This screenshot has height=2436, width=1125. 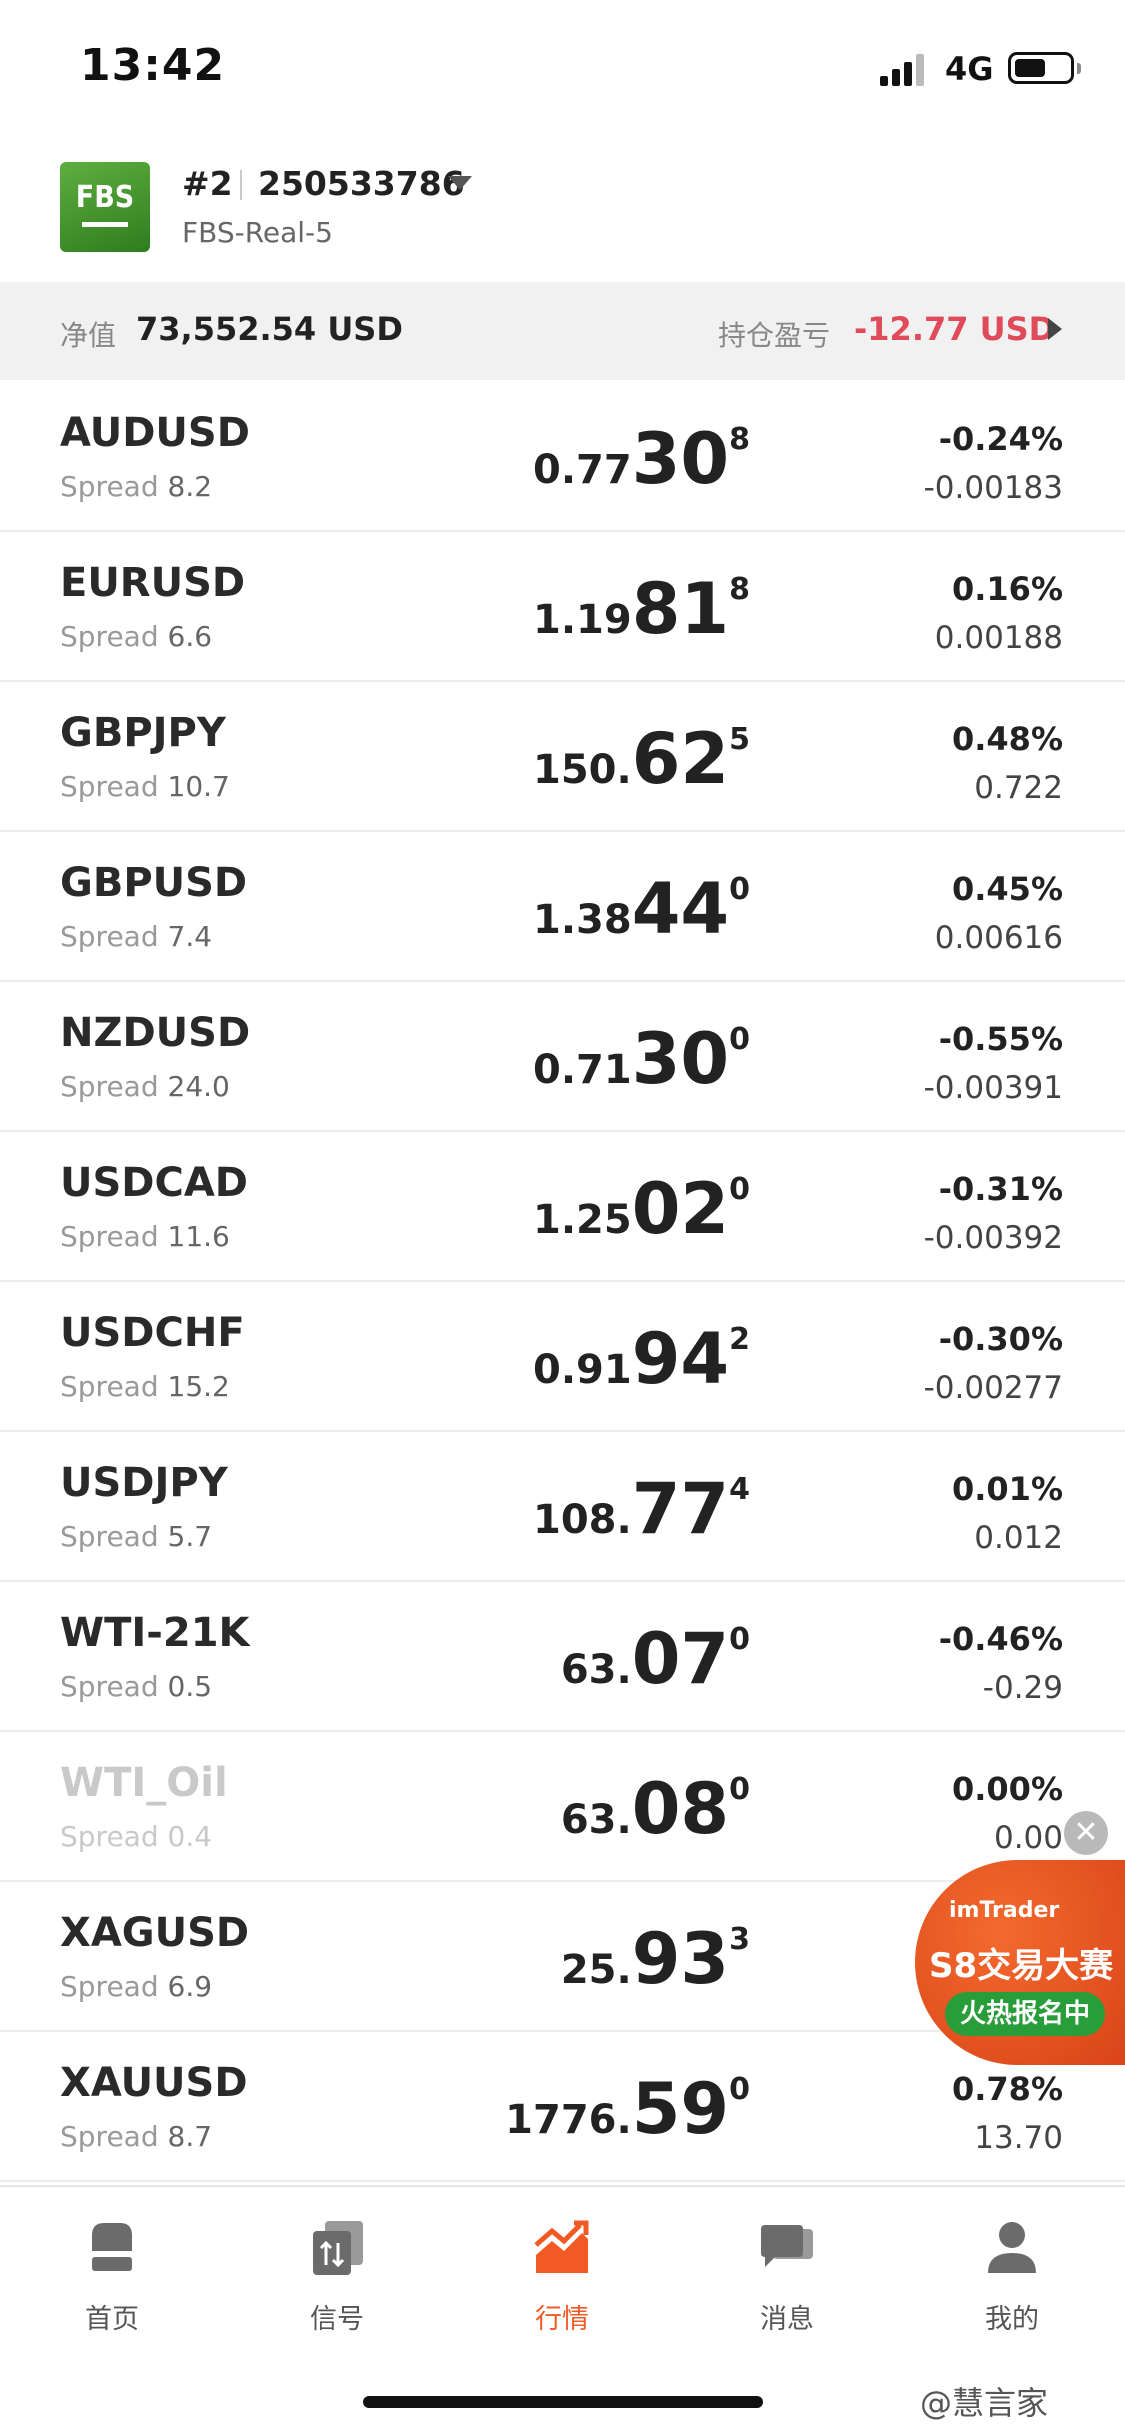 What do you see at coordinates (361, 183) in the screenshot?
I see `account-id: 250533786` at bounding box center [361, 183].